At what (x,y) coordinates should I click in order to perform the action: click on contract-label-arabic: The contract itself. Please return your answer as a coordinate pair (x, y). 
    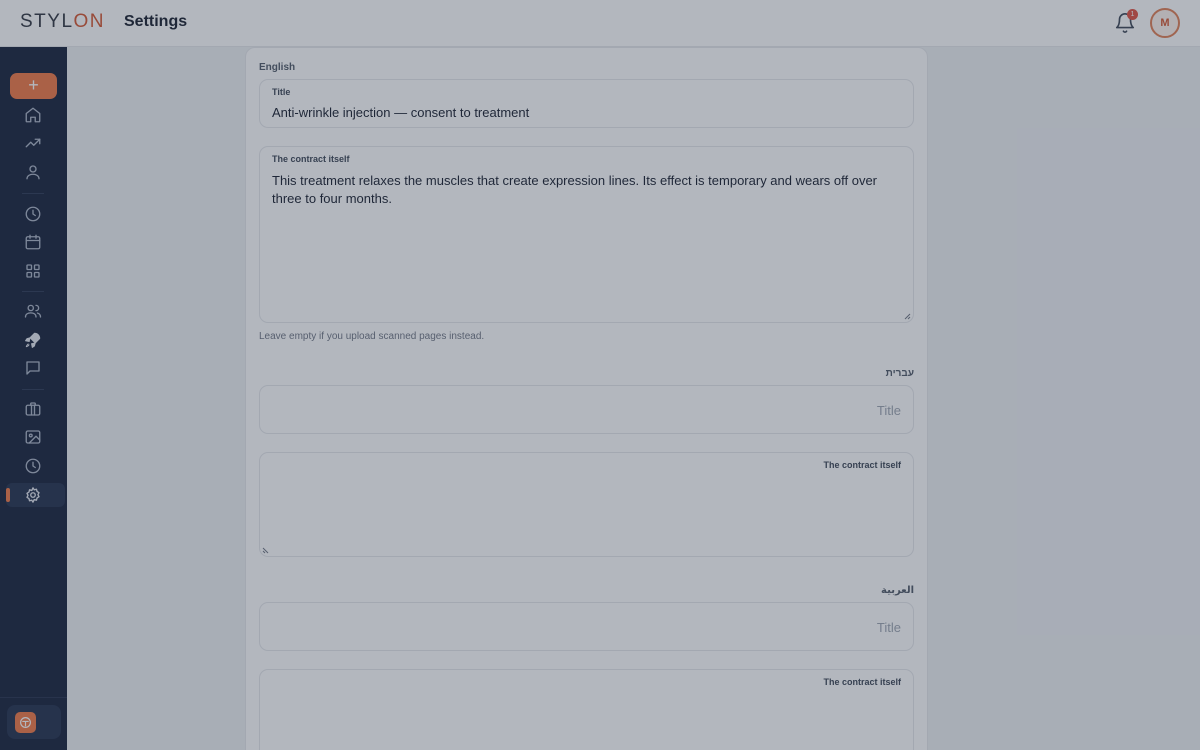
    Looking at the image, I should click on (862, 682).